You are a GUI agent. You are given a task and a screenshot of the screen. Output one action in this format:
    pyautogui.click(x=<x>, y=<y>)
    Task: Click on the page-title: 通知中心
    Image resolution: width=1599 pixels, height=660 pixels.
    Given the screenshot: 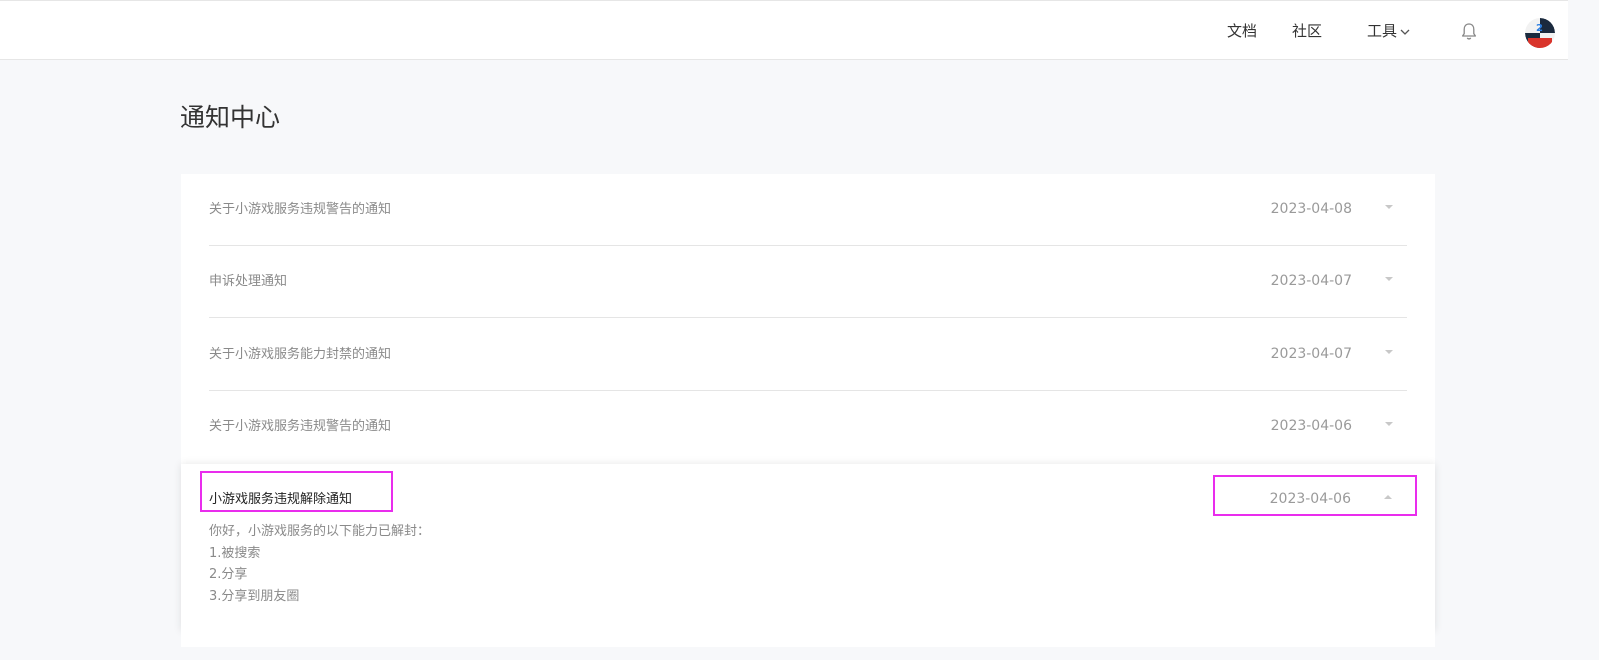 What is the action you would take?
    pyautogui.click(x=230, y=117)
    